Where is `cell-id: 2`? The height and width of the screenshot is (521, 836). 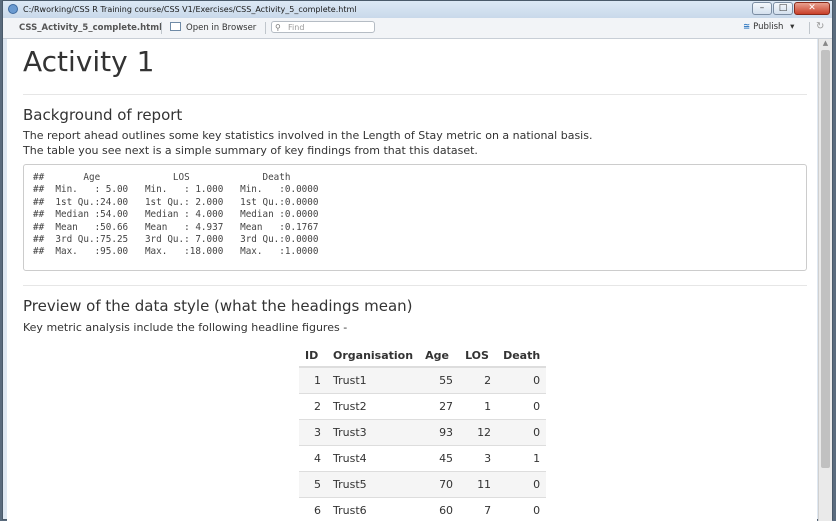
cell-id: 2 is located at coordinates (313, 407).